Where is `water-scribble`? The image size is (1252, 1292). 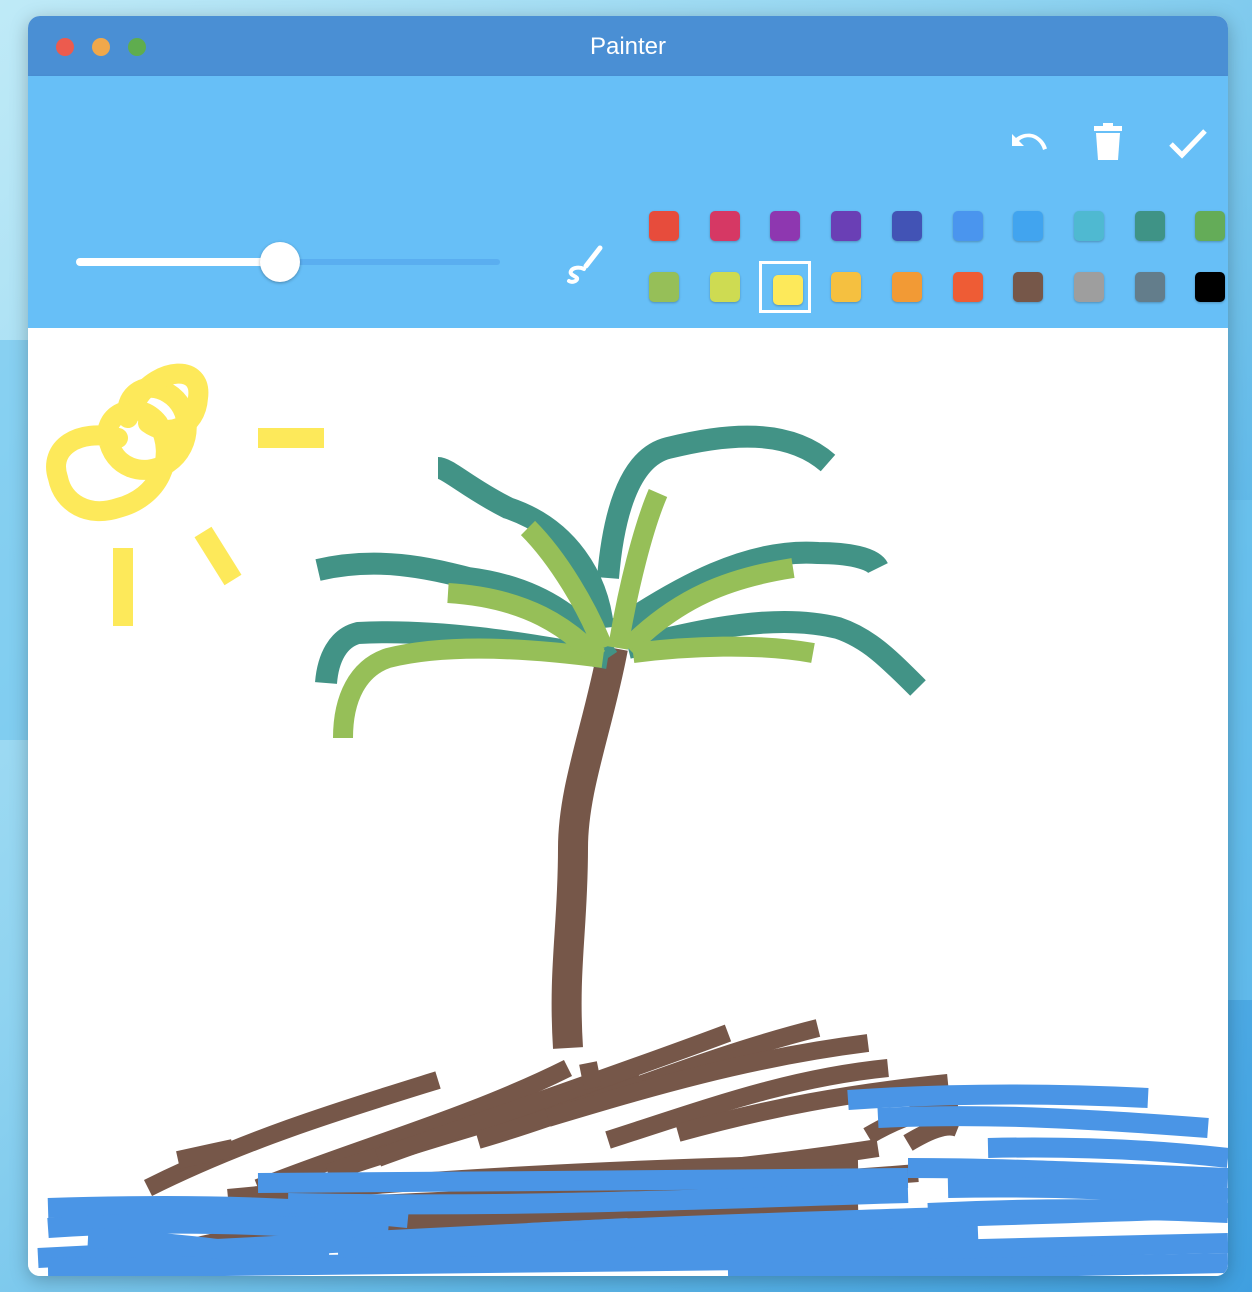 water-scribble is located at coordinates (632, 1180).